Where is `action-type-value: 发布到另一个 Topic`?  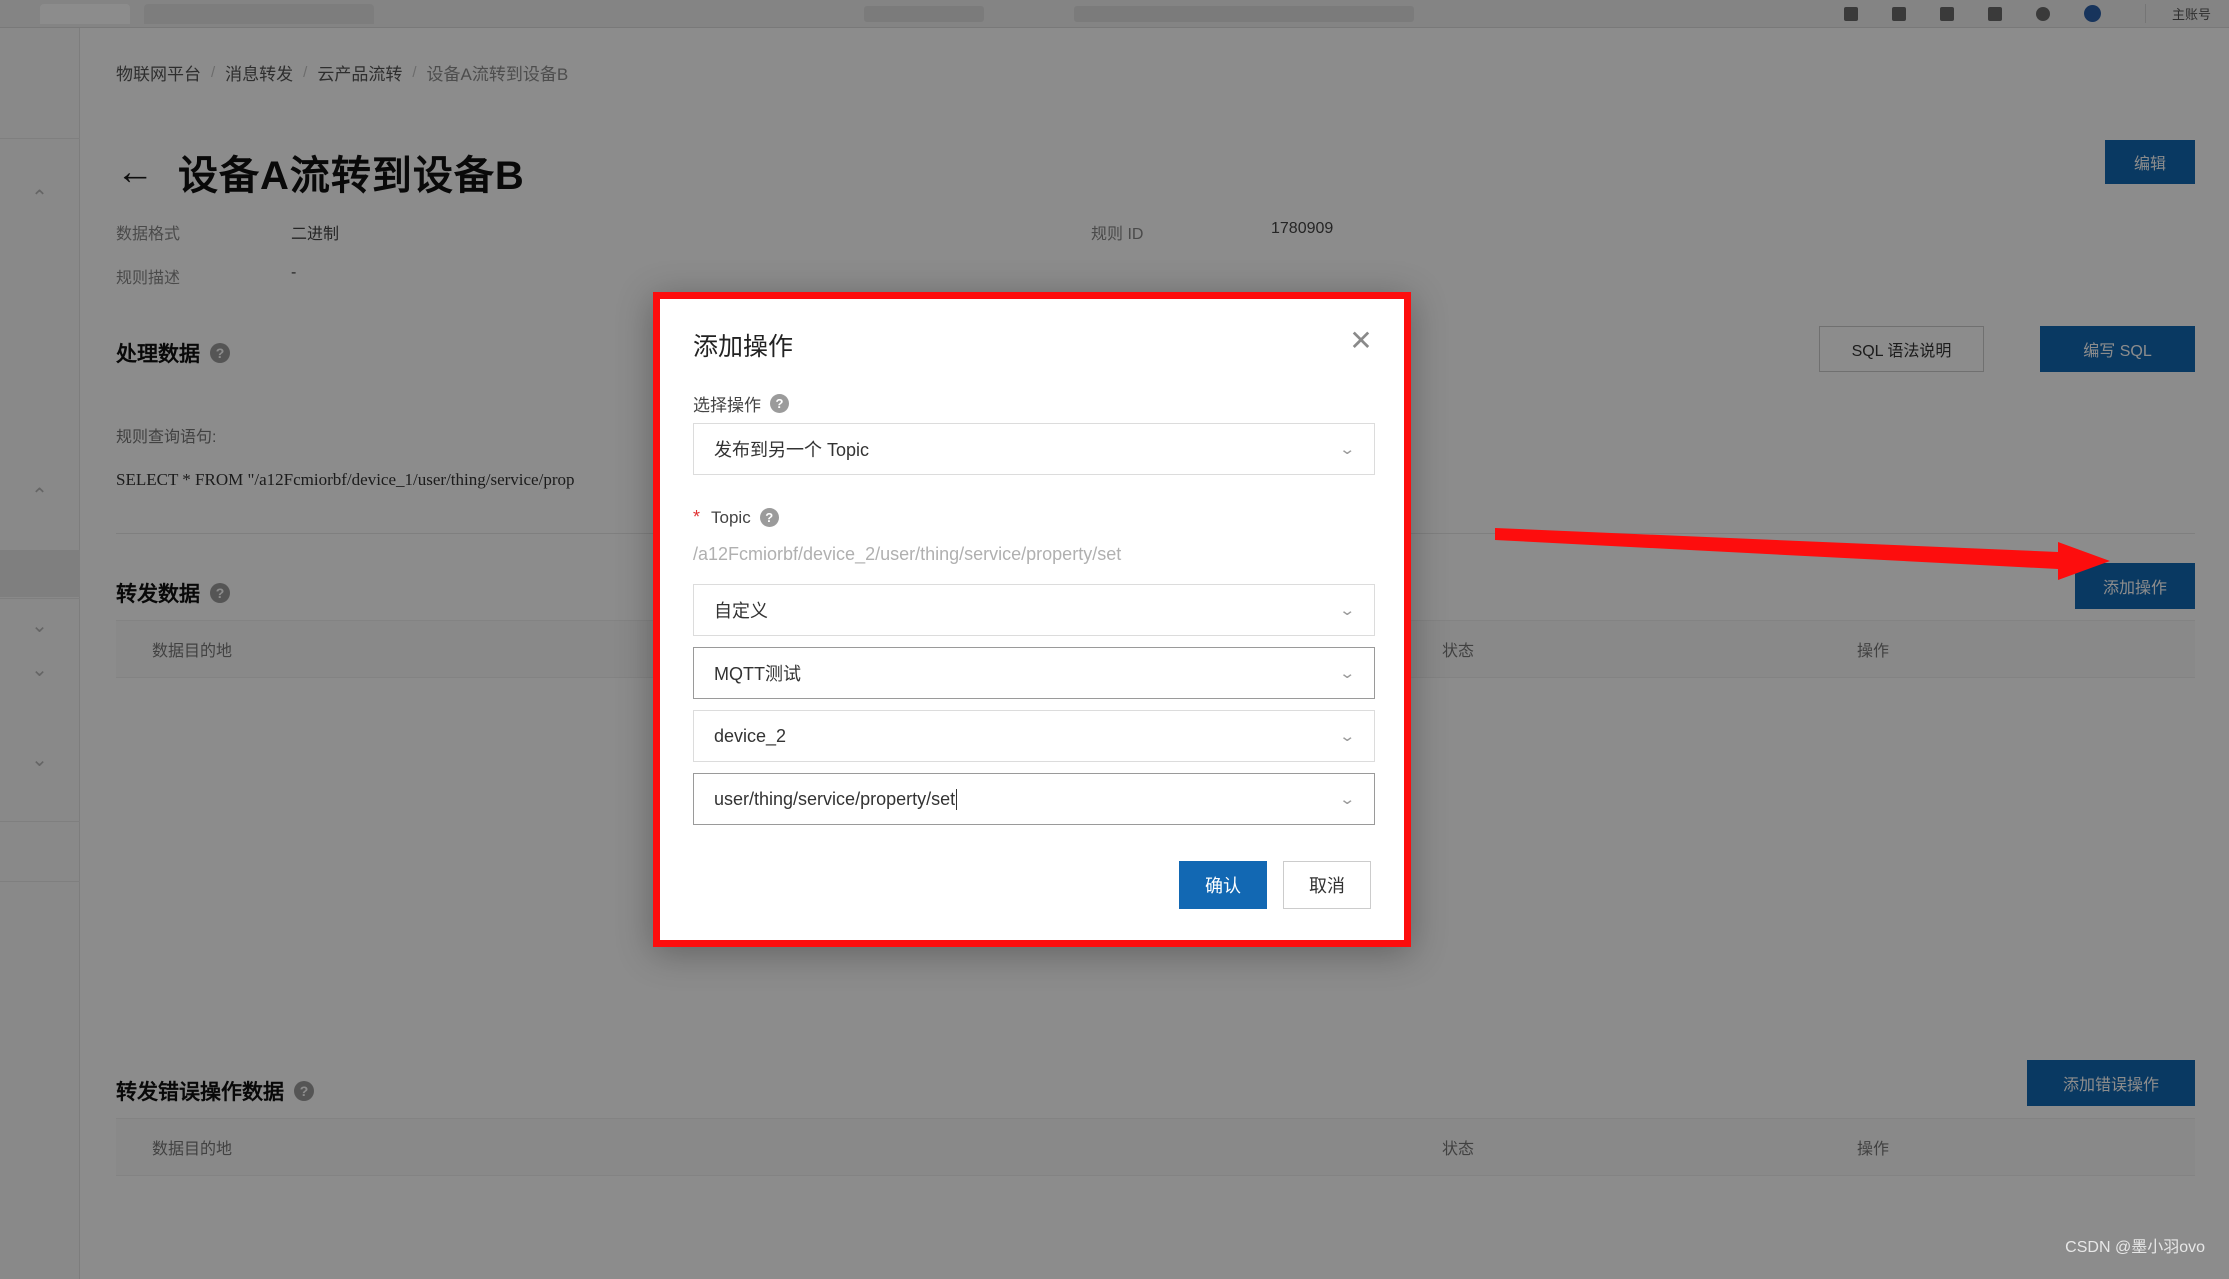
action-type-value: 发布到另一个 Topic is located at coordinates (792, 450).